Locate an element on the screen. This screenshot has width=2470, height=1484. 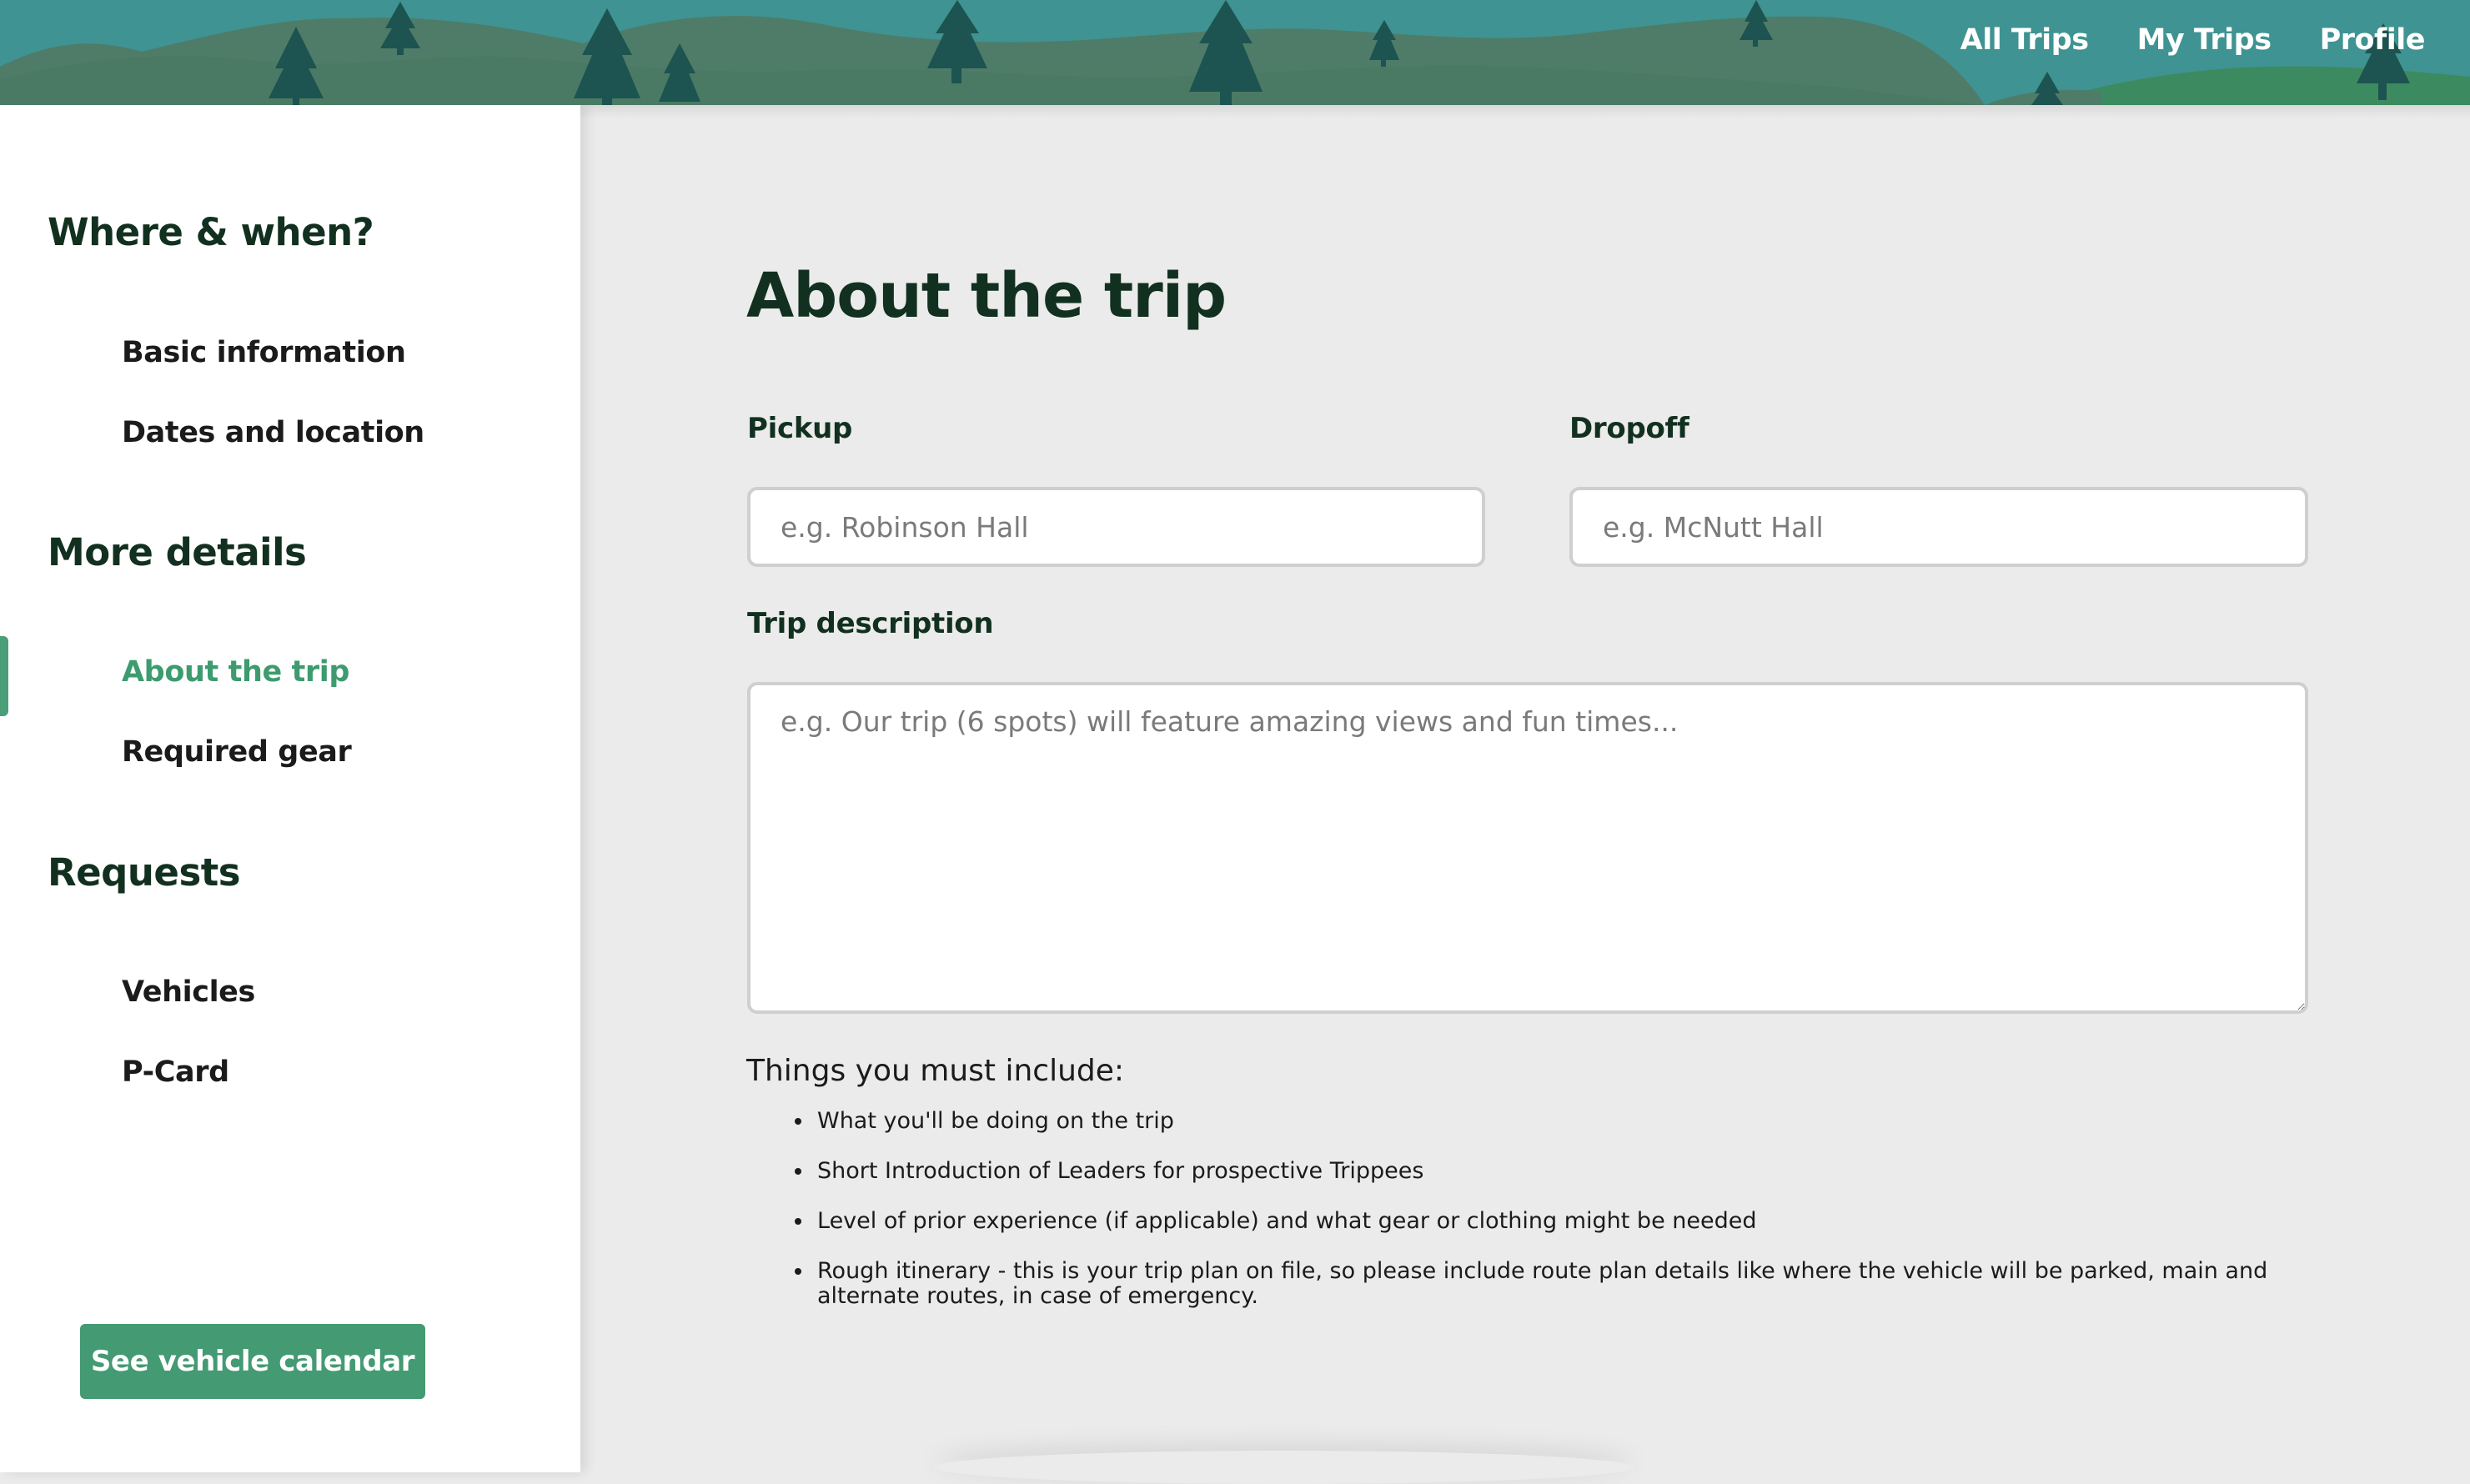
bottom-card-shadow is located at coordinates (1284, 1467).